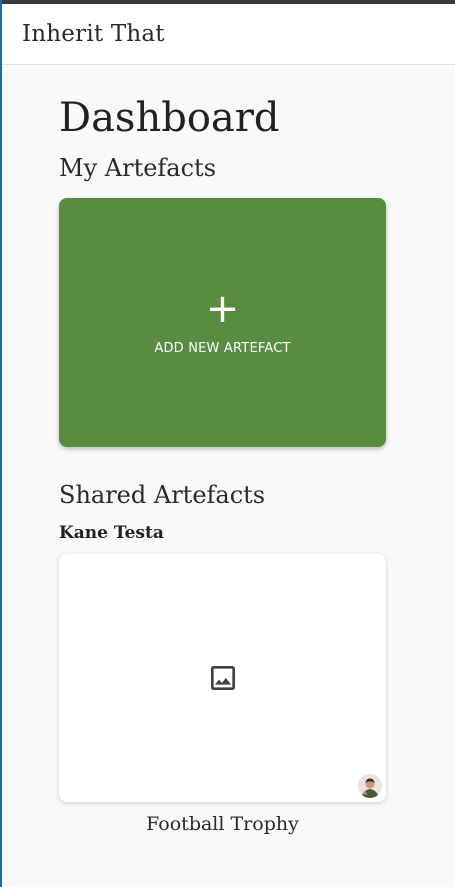 The width and height of the screenshot is (455, 887). I want to click on shared-owner-name: Kane Testa, so click(111, 533).